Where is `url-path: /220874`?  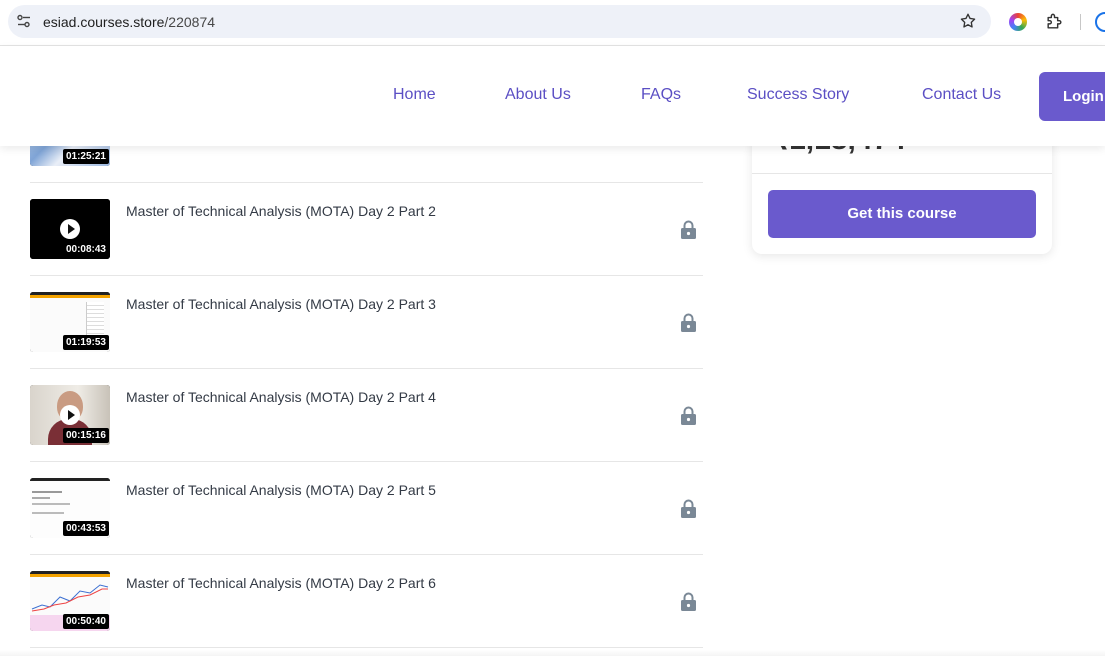
url-path: /220874 is located at coordinates (190, 22).